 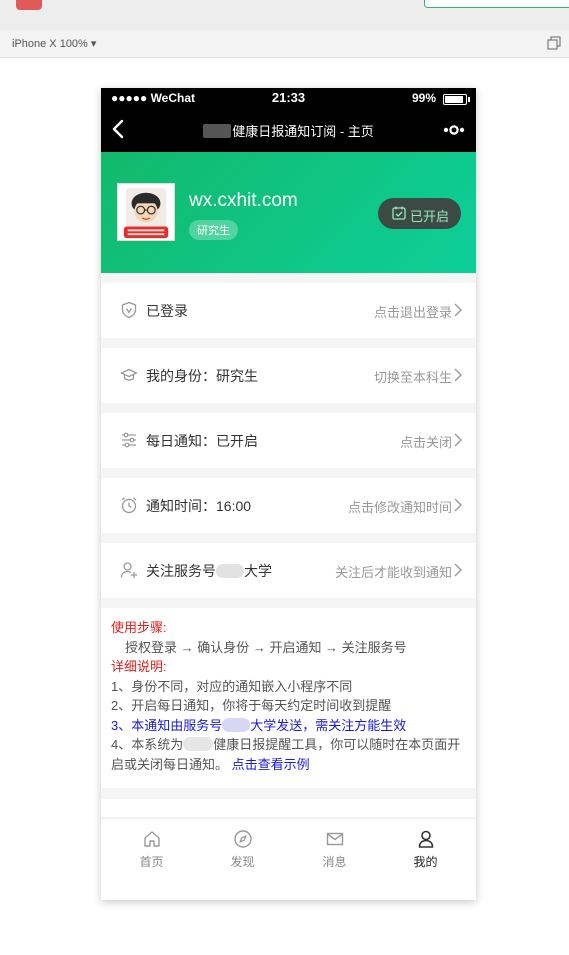 What do you see at coordinates (167, 725) in the screenshot?
I see `detail-line-3-prefix: 3、本通知由服务号` at bounding box center [167, 725].